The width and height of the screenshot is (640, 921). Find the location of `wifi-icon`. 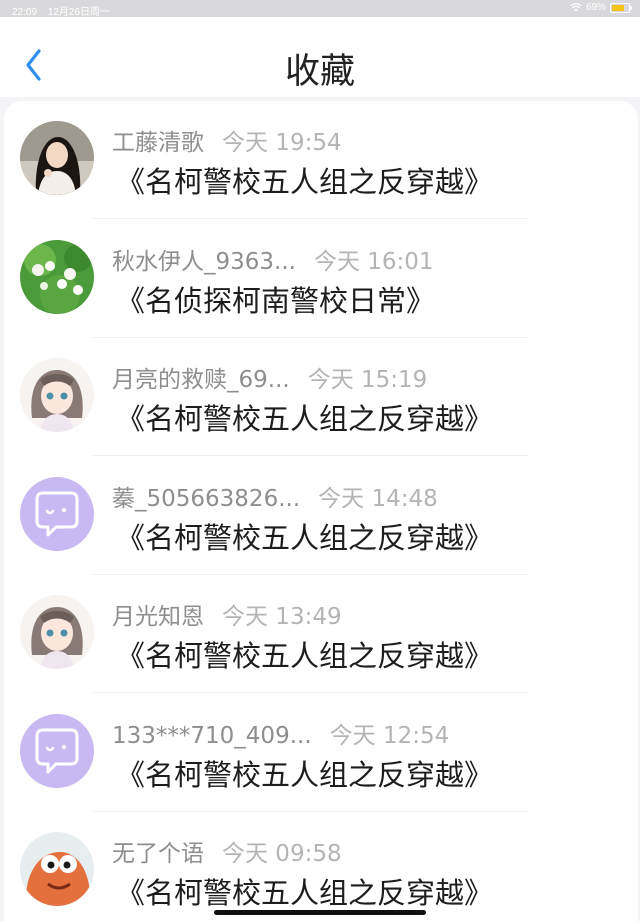

wifi-icon is located at coordinates (576, 7).